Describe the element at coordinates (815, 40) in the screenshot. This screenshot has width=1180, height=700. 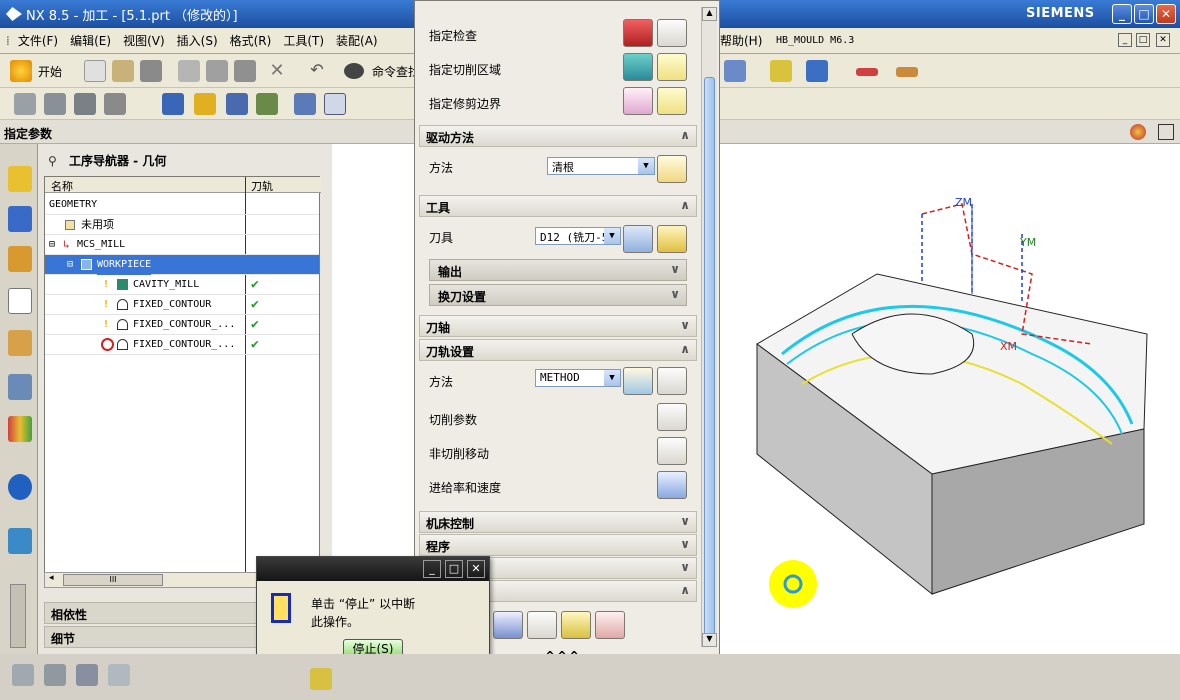
I see `menu-plugin: HB_MOULD M6.3` at that location.